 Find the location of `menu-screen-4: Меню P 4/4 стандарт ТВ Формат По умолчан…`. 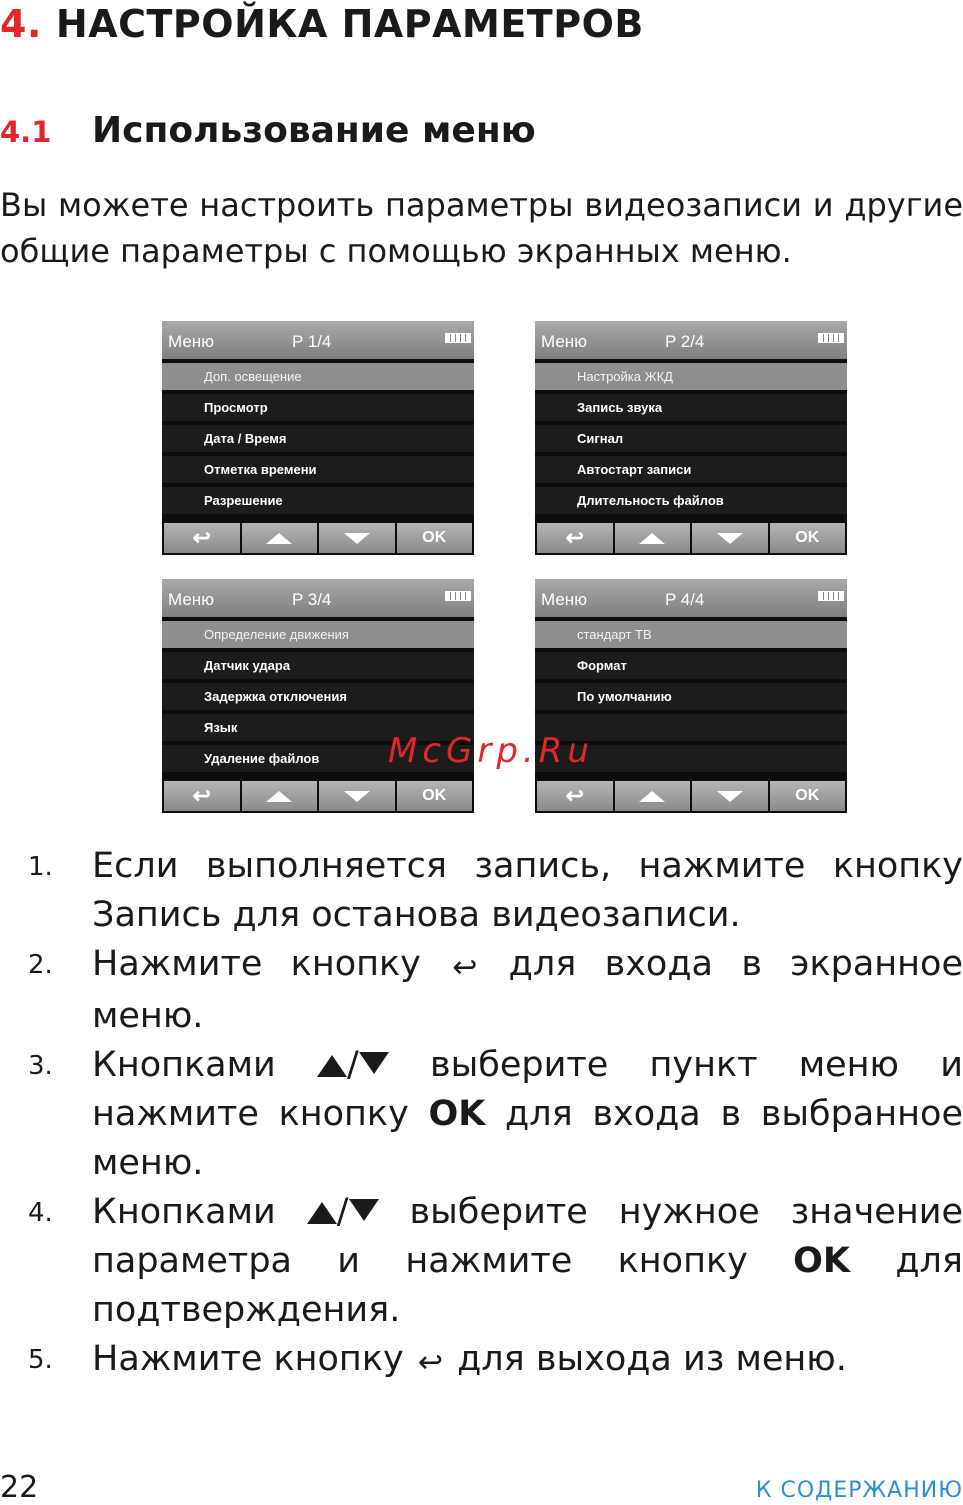

menu-screen-4: Меню P 4/4 стандарт ТВ Формат По умолчан… is located at coordinates (691, 696).